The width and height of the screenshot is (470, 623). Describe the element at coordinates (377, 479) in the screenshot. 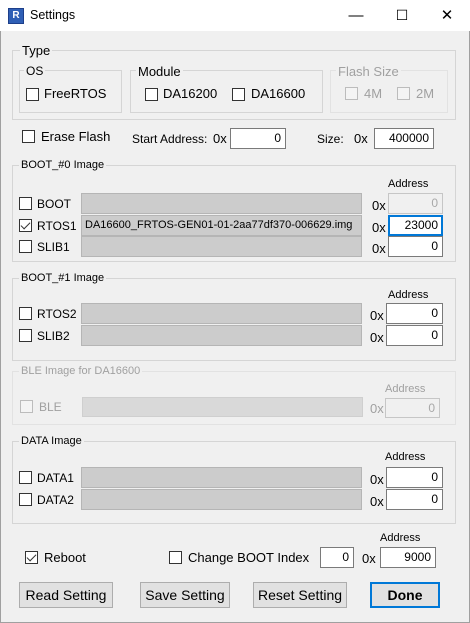

I see `data1-address-prefix: 0x` at that location.